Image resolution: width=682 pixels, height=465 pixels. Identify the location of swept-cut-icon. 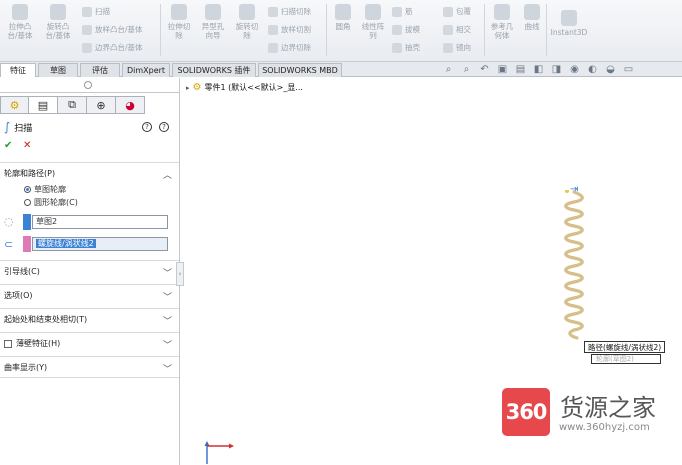
(273, 11).